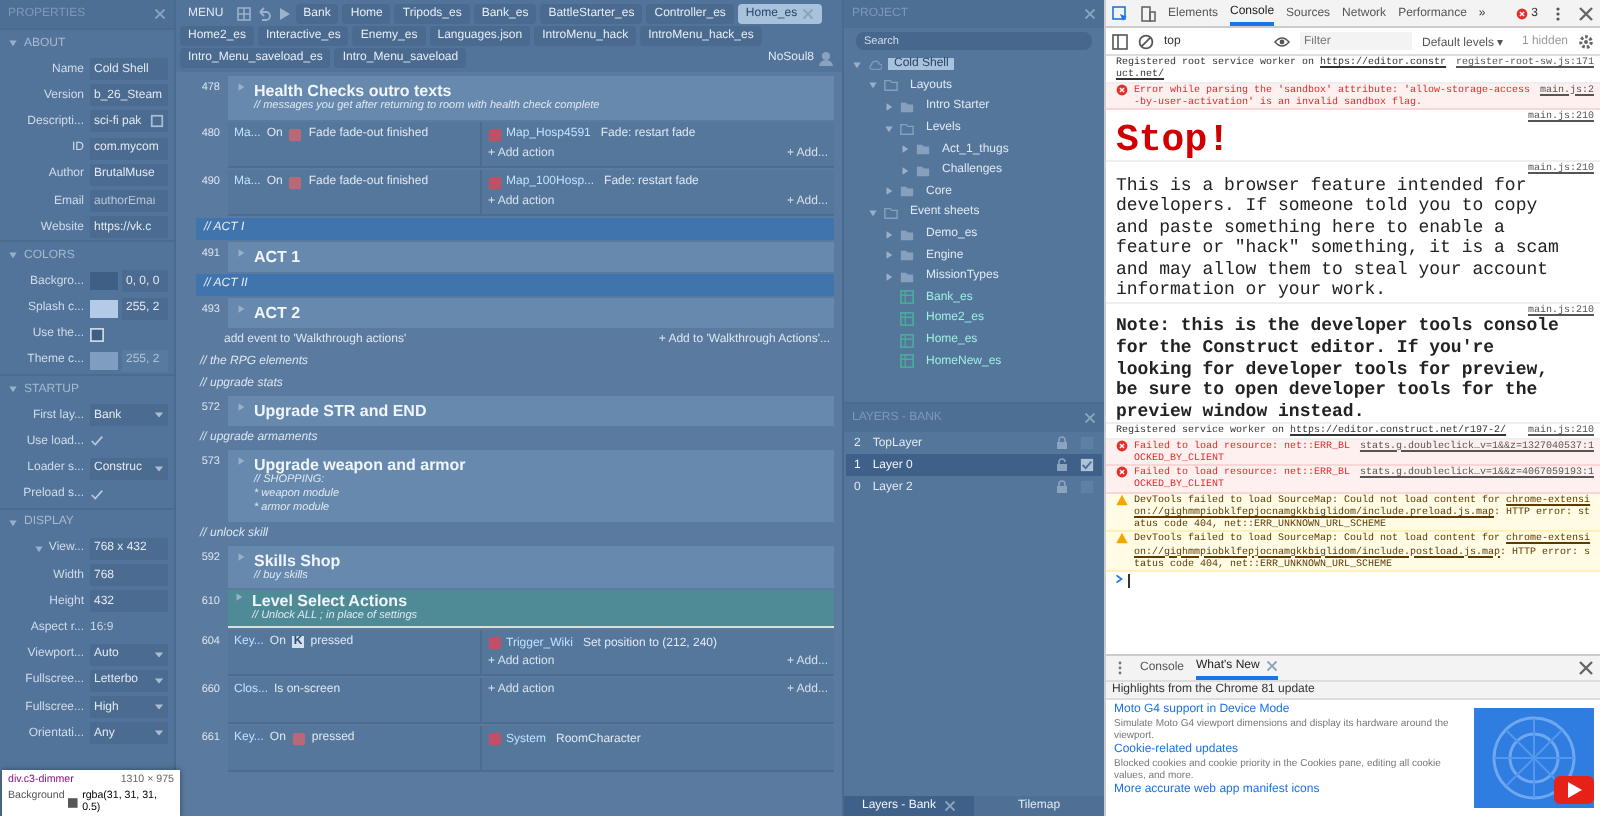 This screenshot has width=1600, height=816. I want to click on console-message: This is a browser feature intended for developers. If someone told you to copy and paste something here to enable a feature or "hack" something, it is a scam and may allow them to steal your account information or your work., so click(1338, 239).